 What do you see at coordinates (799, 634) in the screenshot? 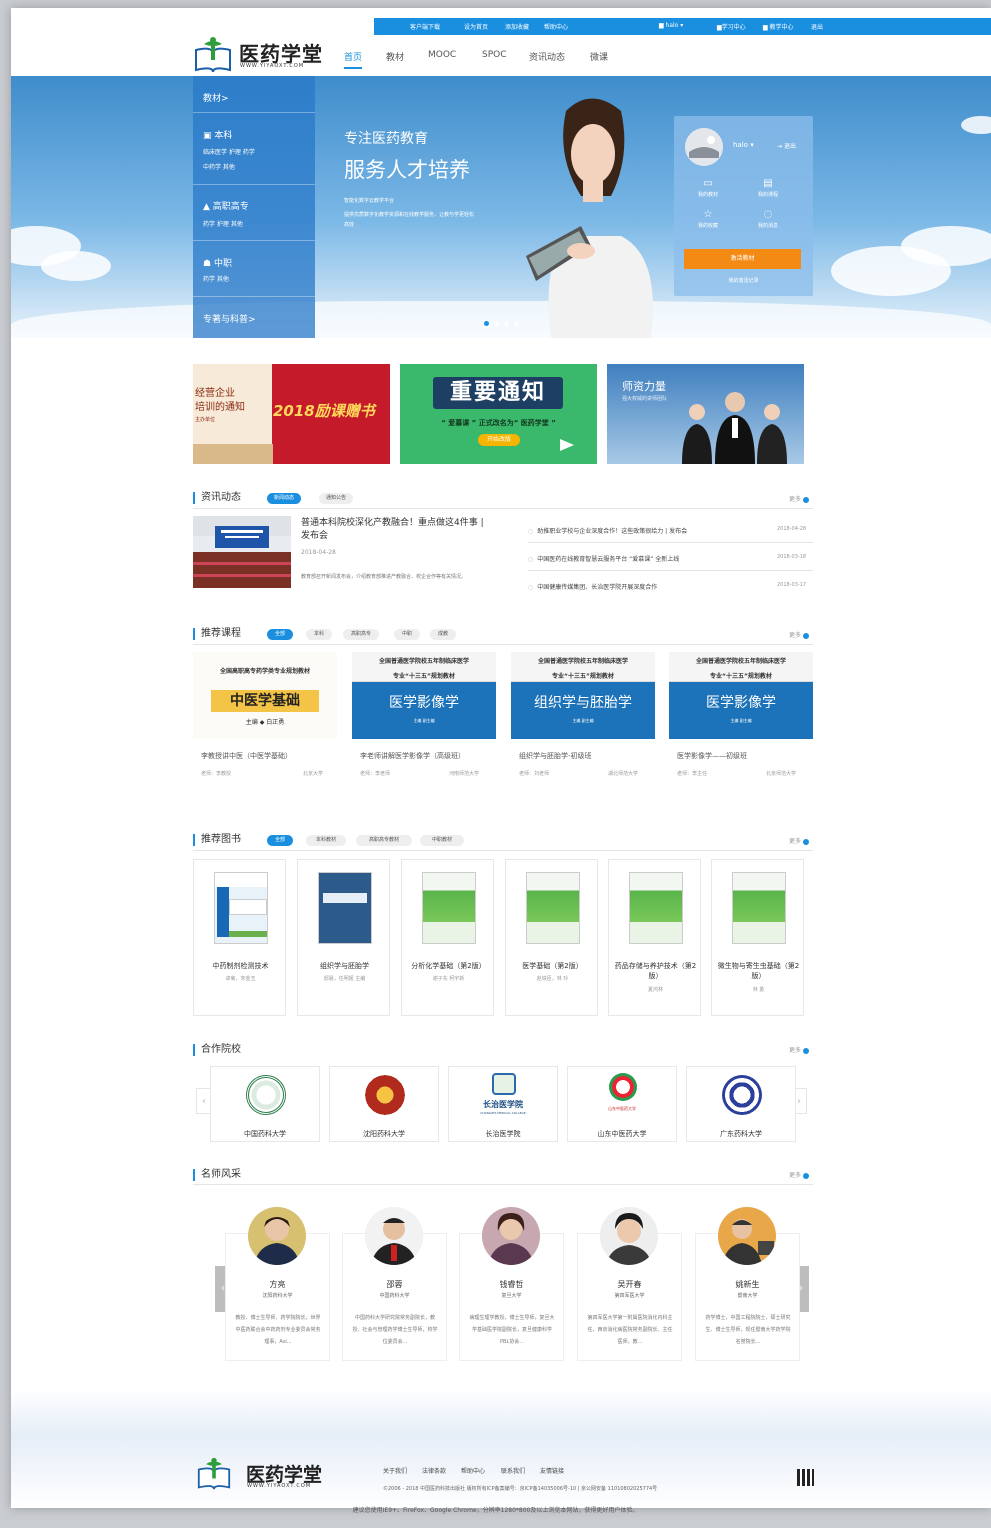
I see `courses-more-link: 更多` at bounding box center [799, 634].